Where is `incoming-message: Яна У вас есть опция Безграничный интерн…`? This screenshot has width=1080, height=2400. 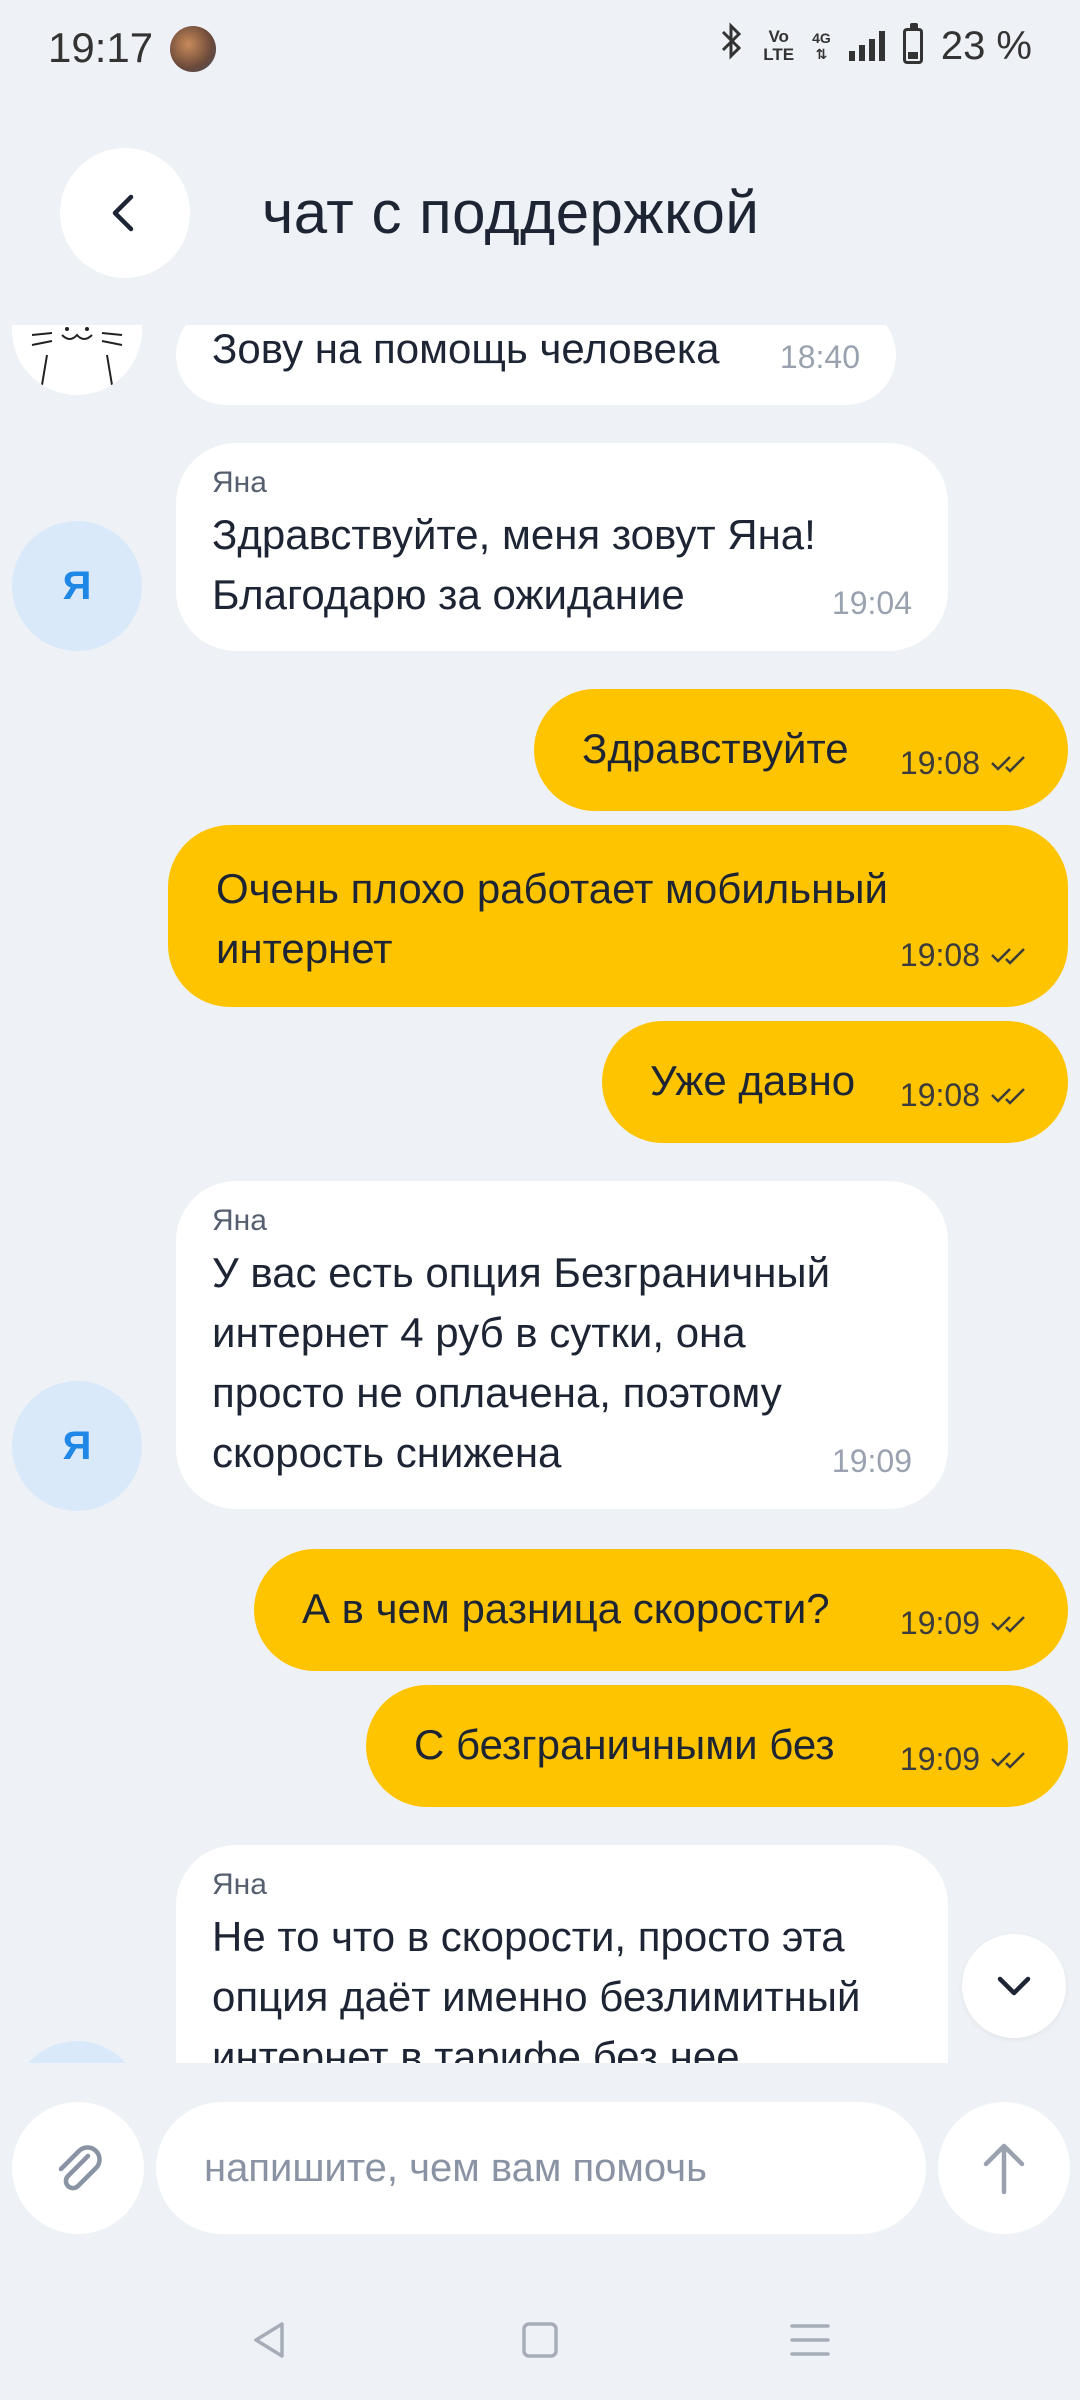 incoming-message: Яна У вас есть опция Безграничный интерн… is located at coordinates (562, 1345).